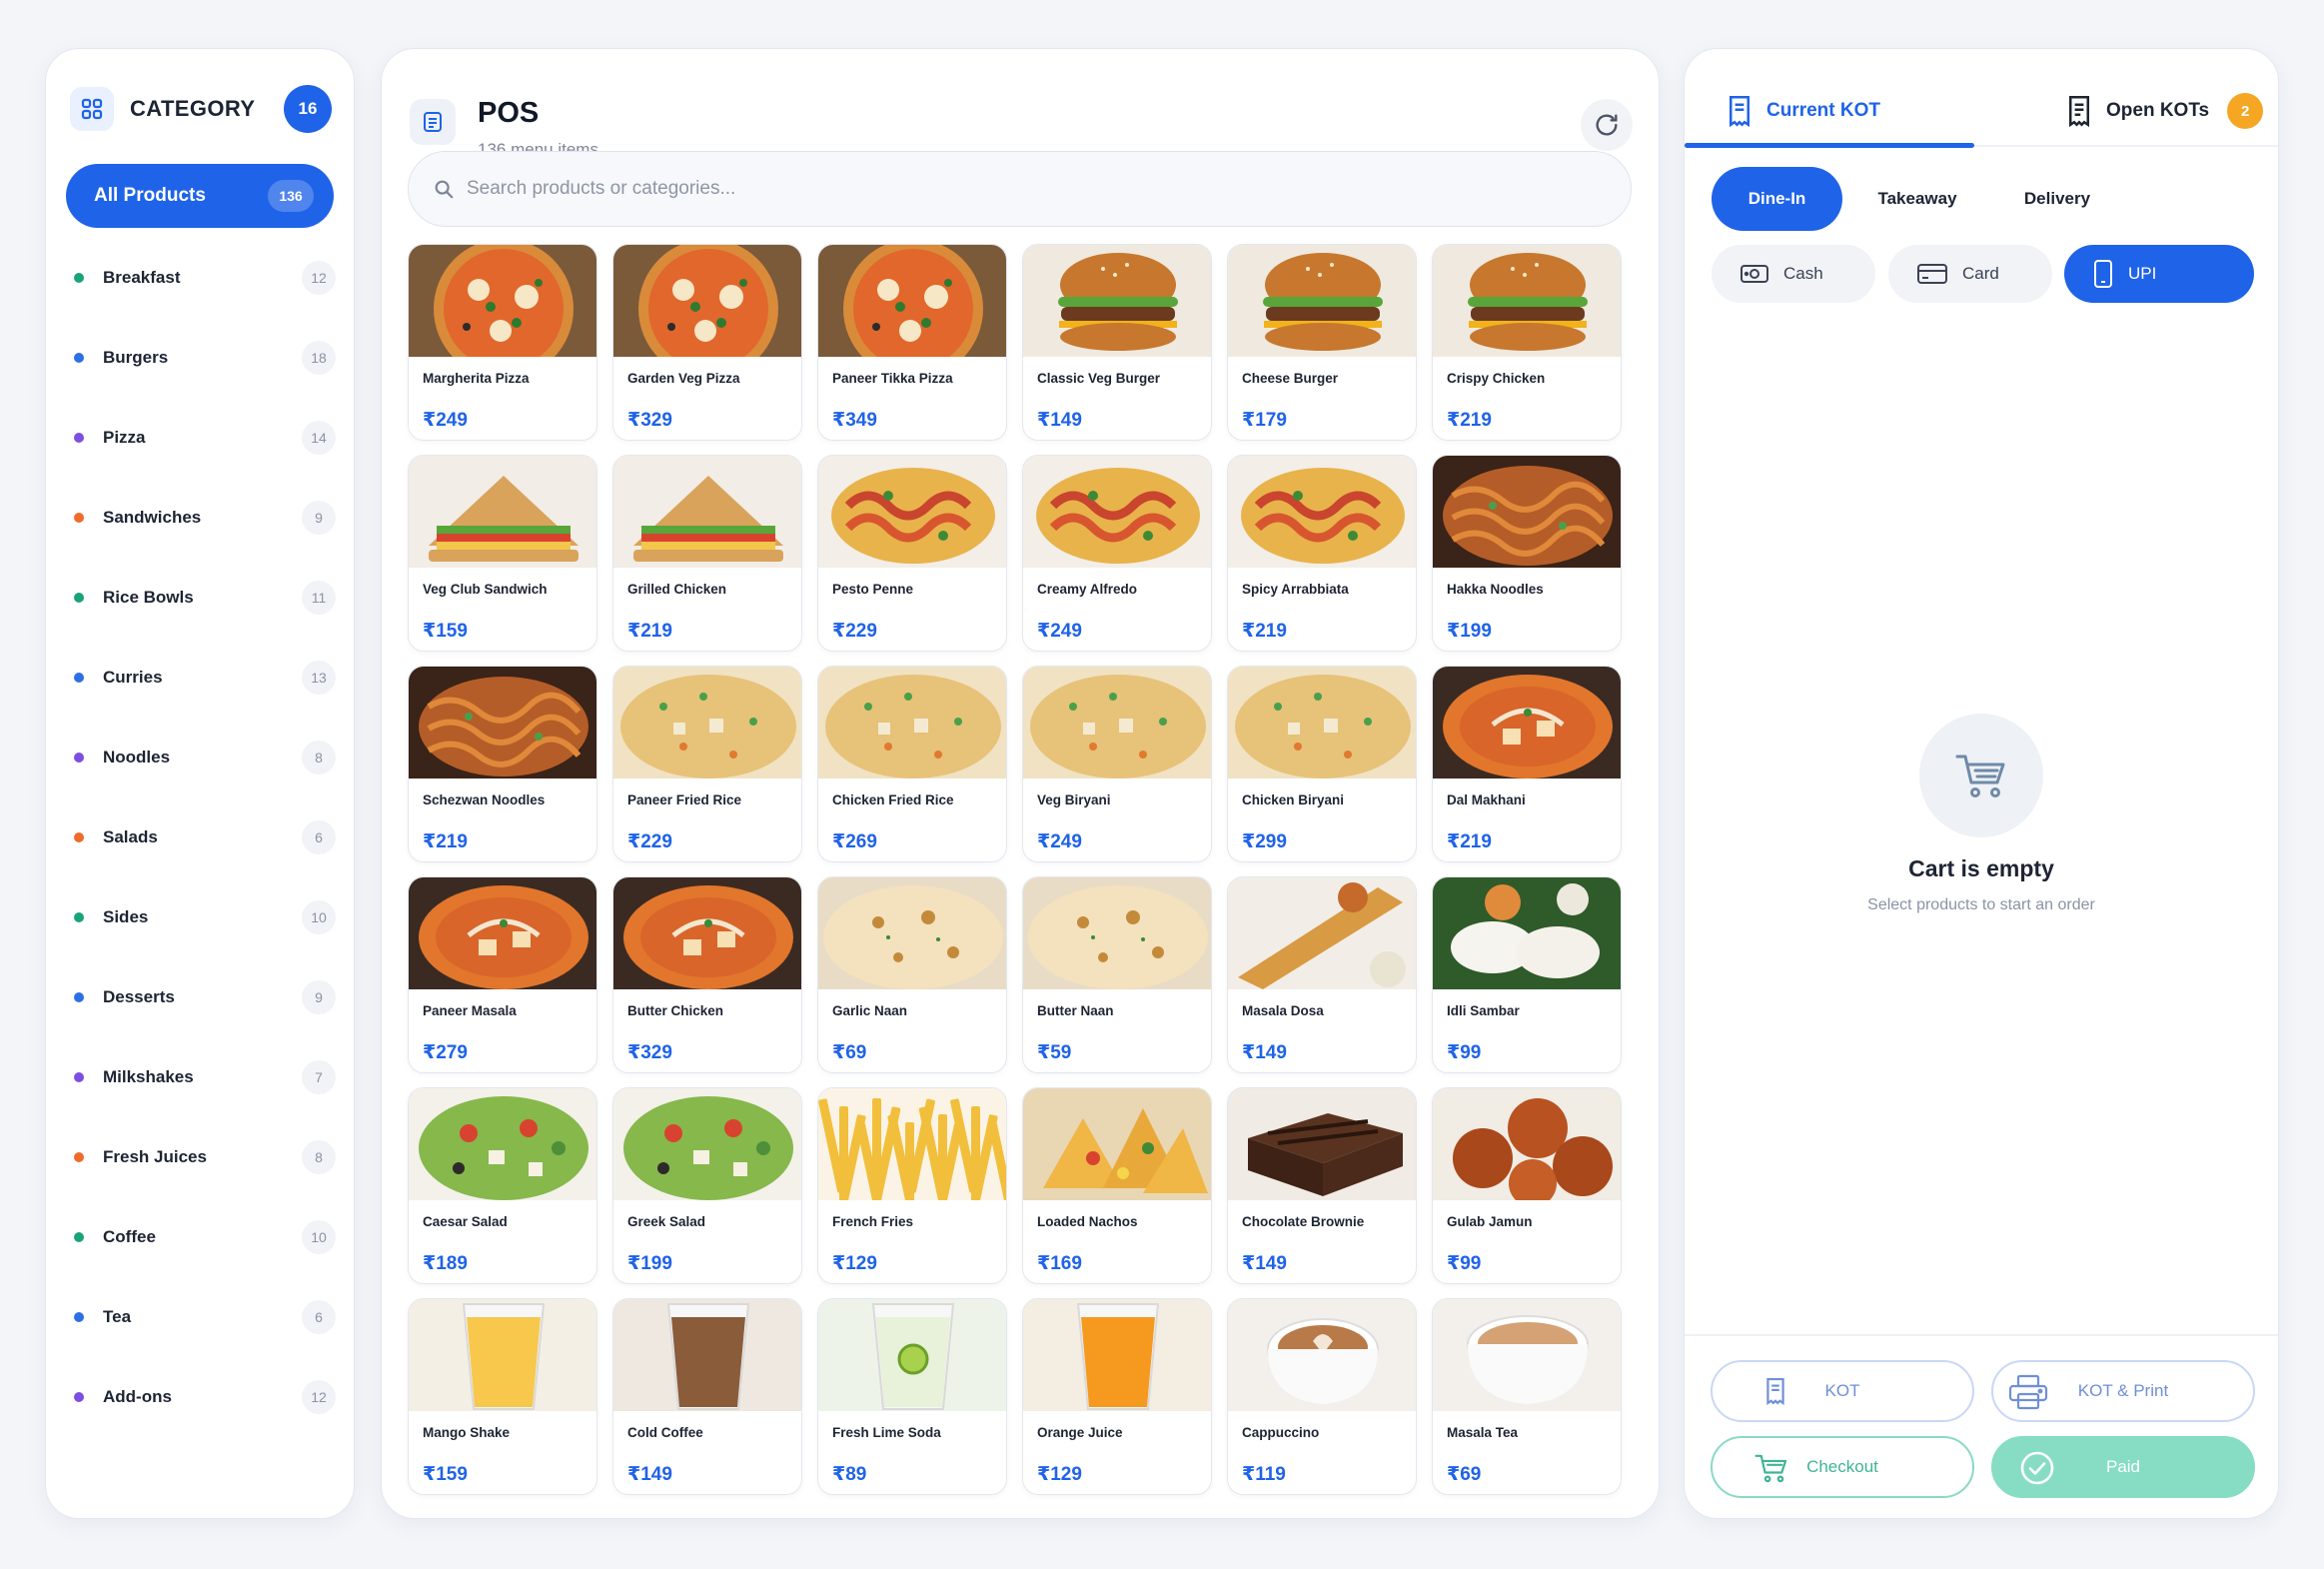 This screenshot has width=2324, height=1569. Describe the element at coordinates (2123, 1391) in the screenshot. I see `kot-print-button: KOT & Print` at that location.